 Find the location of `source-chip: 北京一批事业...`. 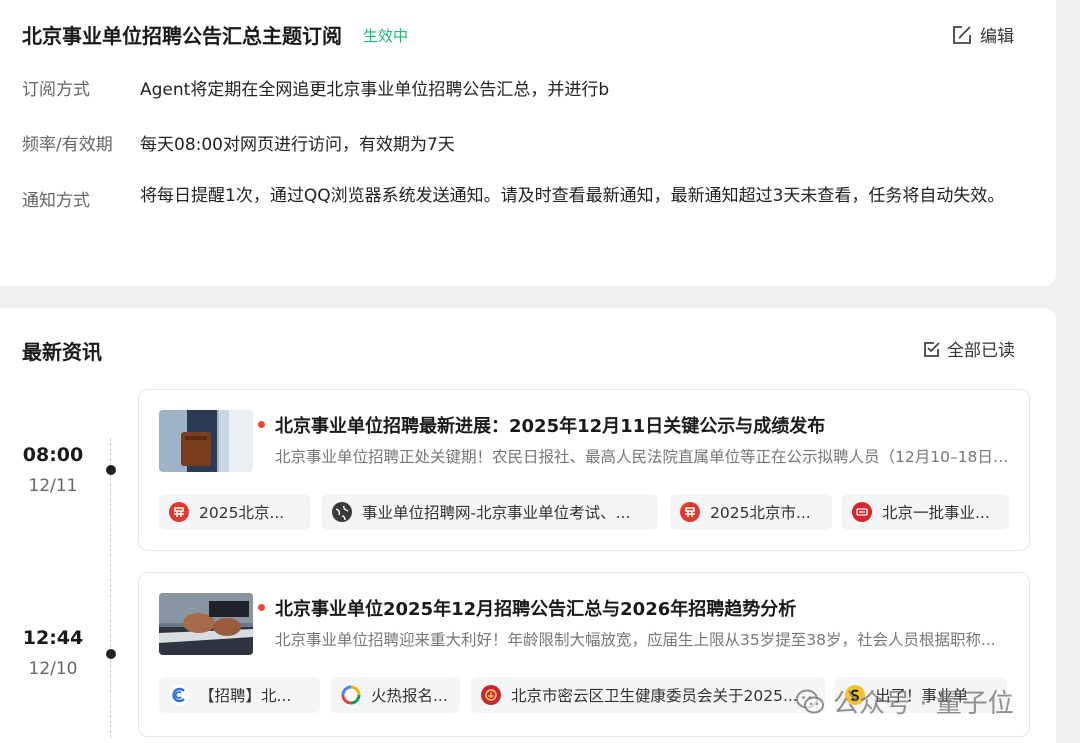

source-chip: 北京一批事业... is located at coordinates (925, 512).